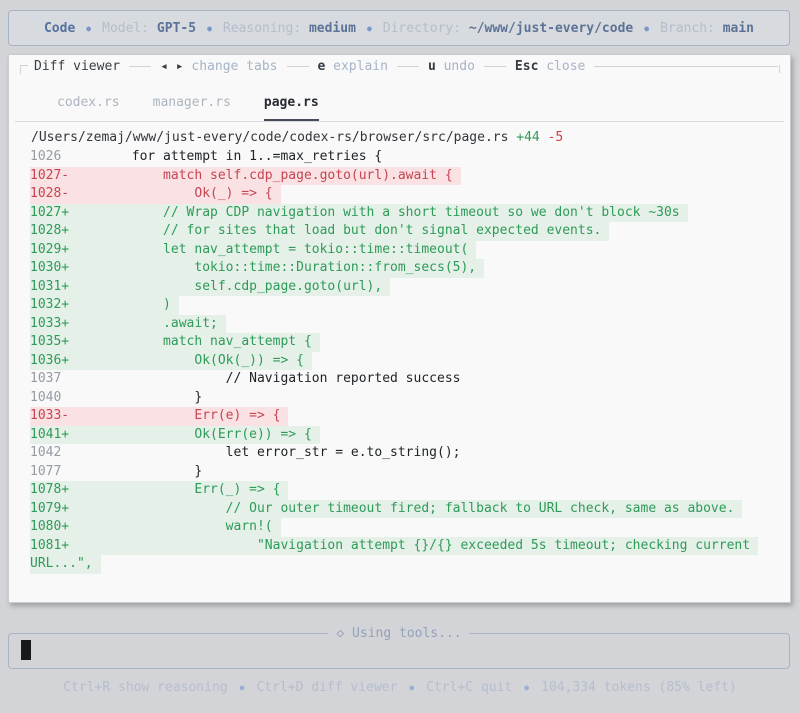  I want to click on code-text: Err(_) => {, so click(175, 489).